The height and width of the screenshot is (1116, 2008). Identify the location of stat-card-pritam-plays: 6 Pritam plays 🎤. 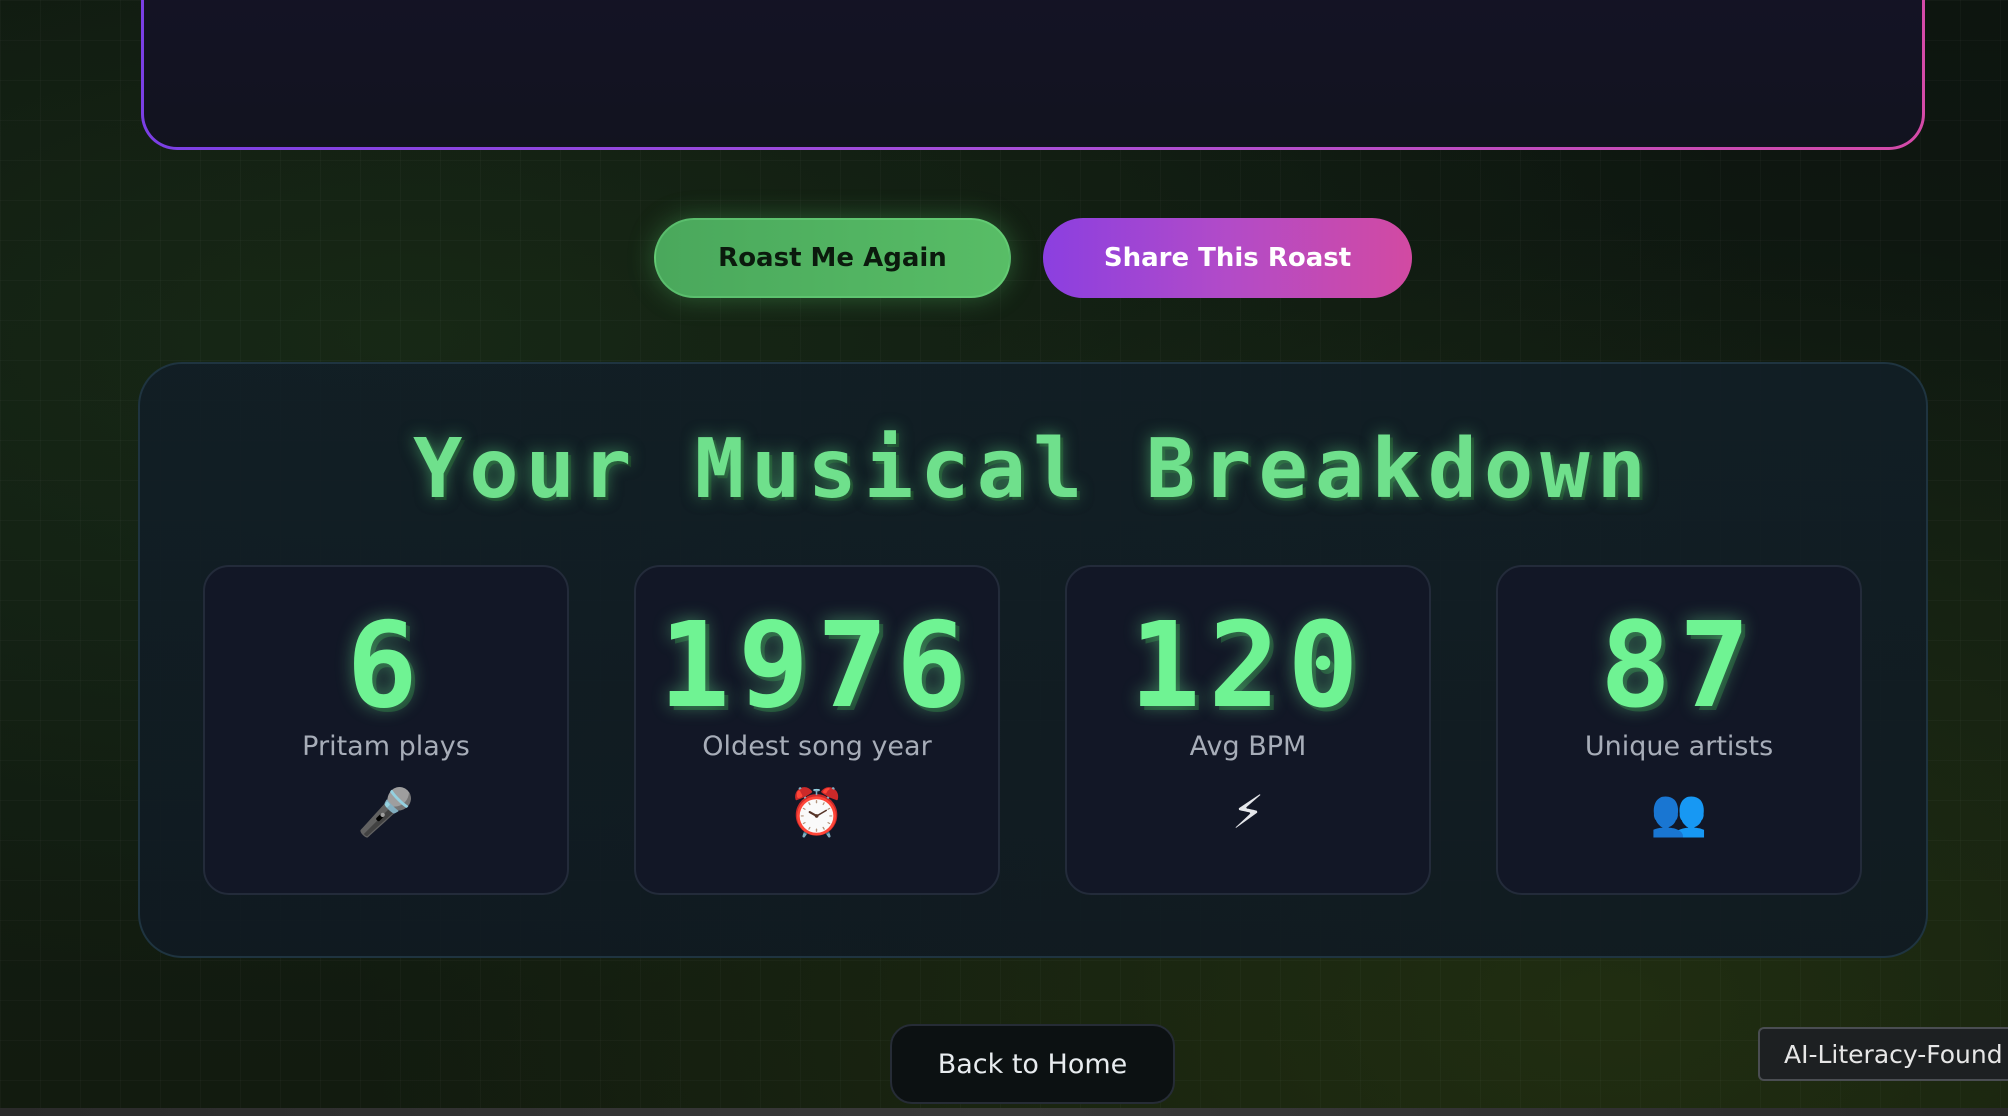
(386, 730).